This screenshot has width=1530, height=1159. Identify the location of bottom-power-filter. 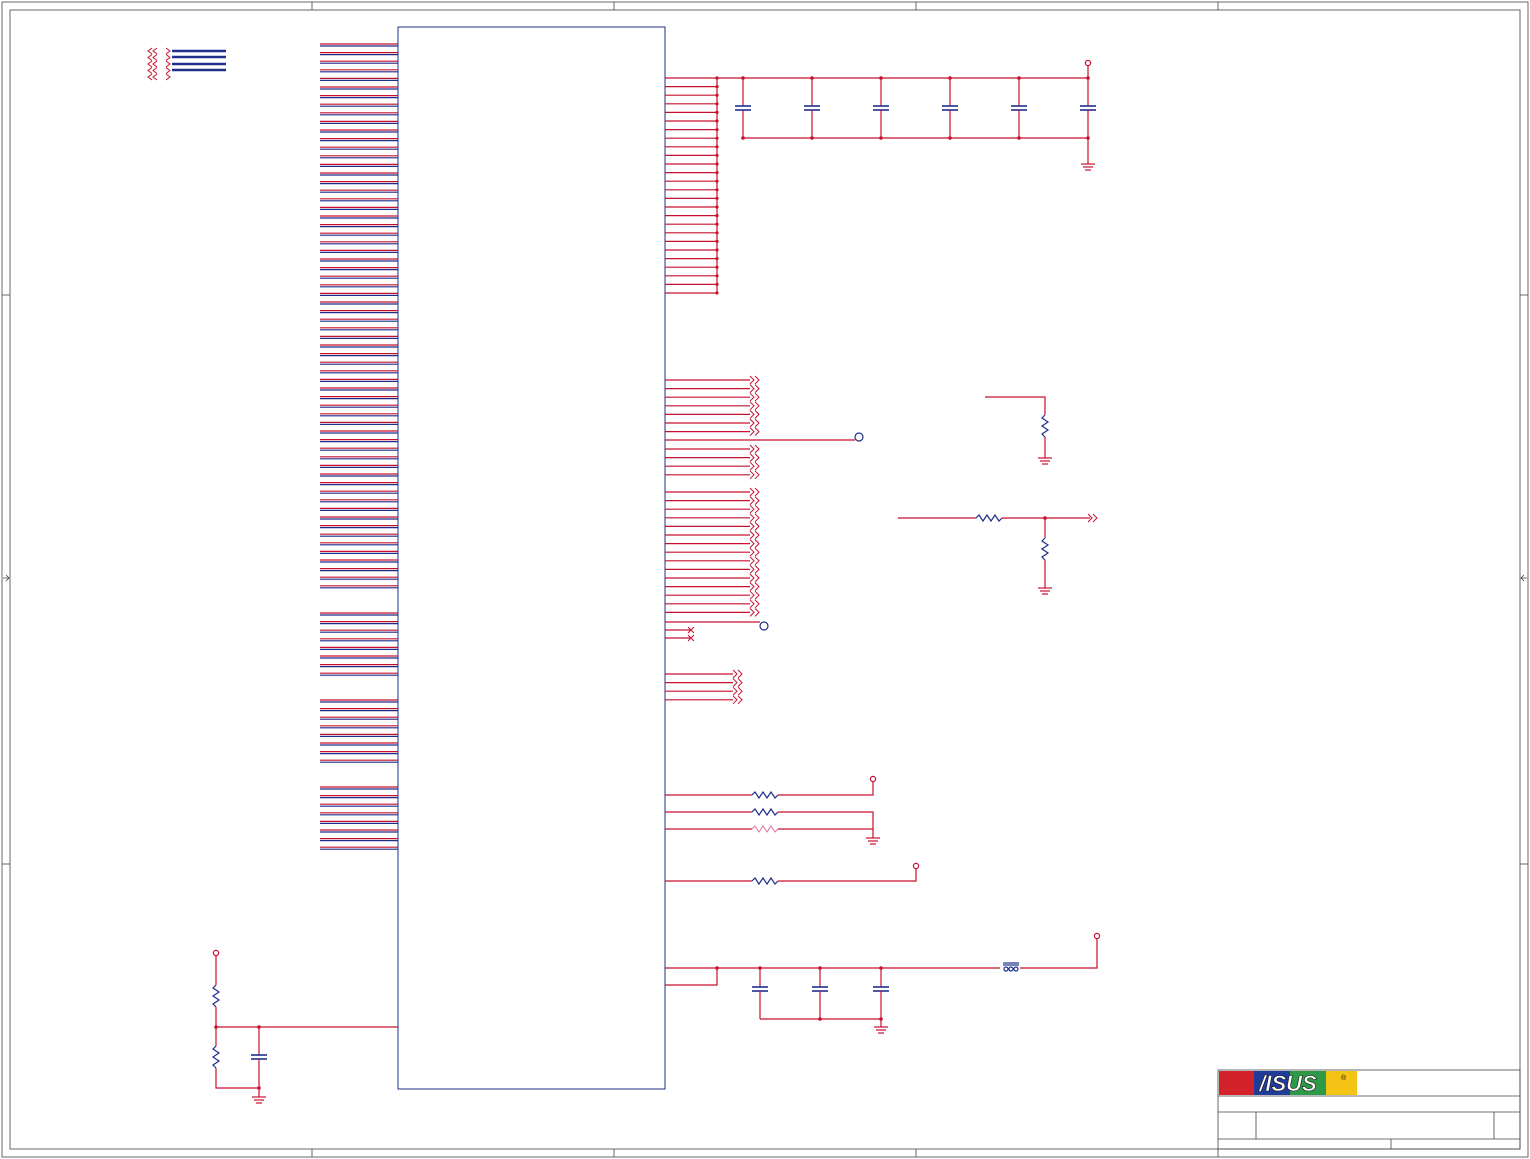
(883, 983).